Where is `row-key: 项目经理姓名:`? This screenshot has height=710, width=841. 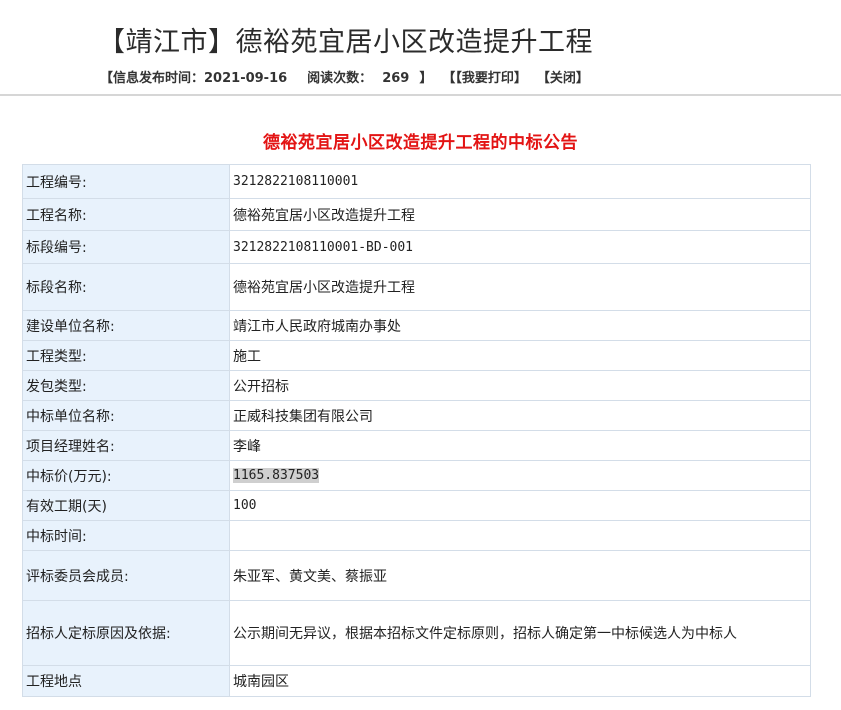
row-key: 项目经理姓名: is located at coordinates (126, 445).